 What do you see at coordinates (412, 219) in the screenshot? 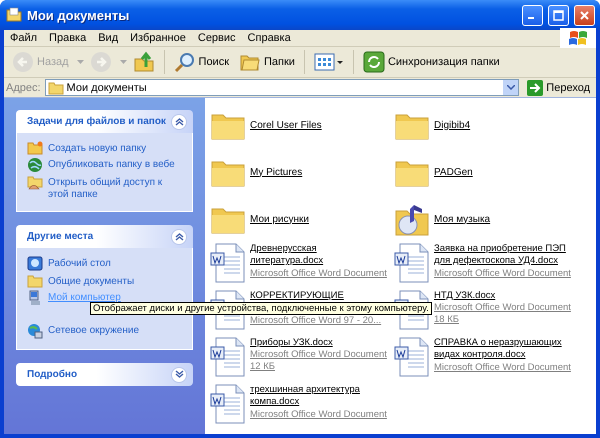
I see `music-folder-icon` at bounding box center [412, 219].